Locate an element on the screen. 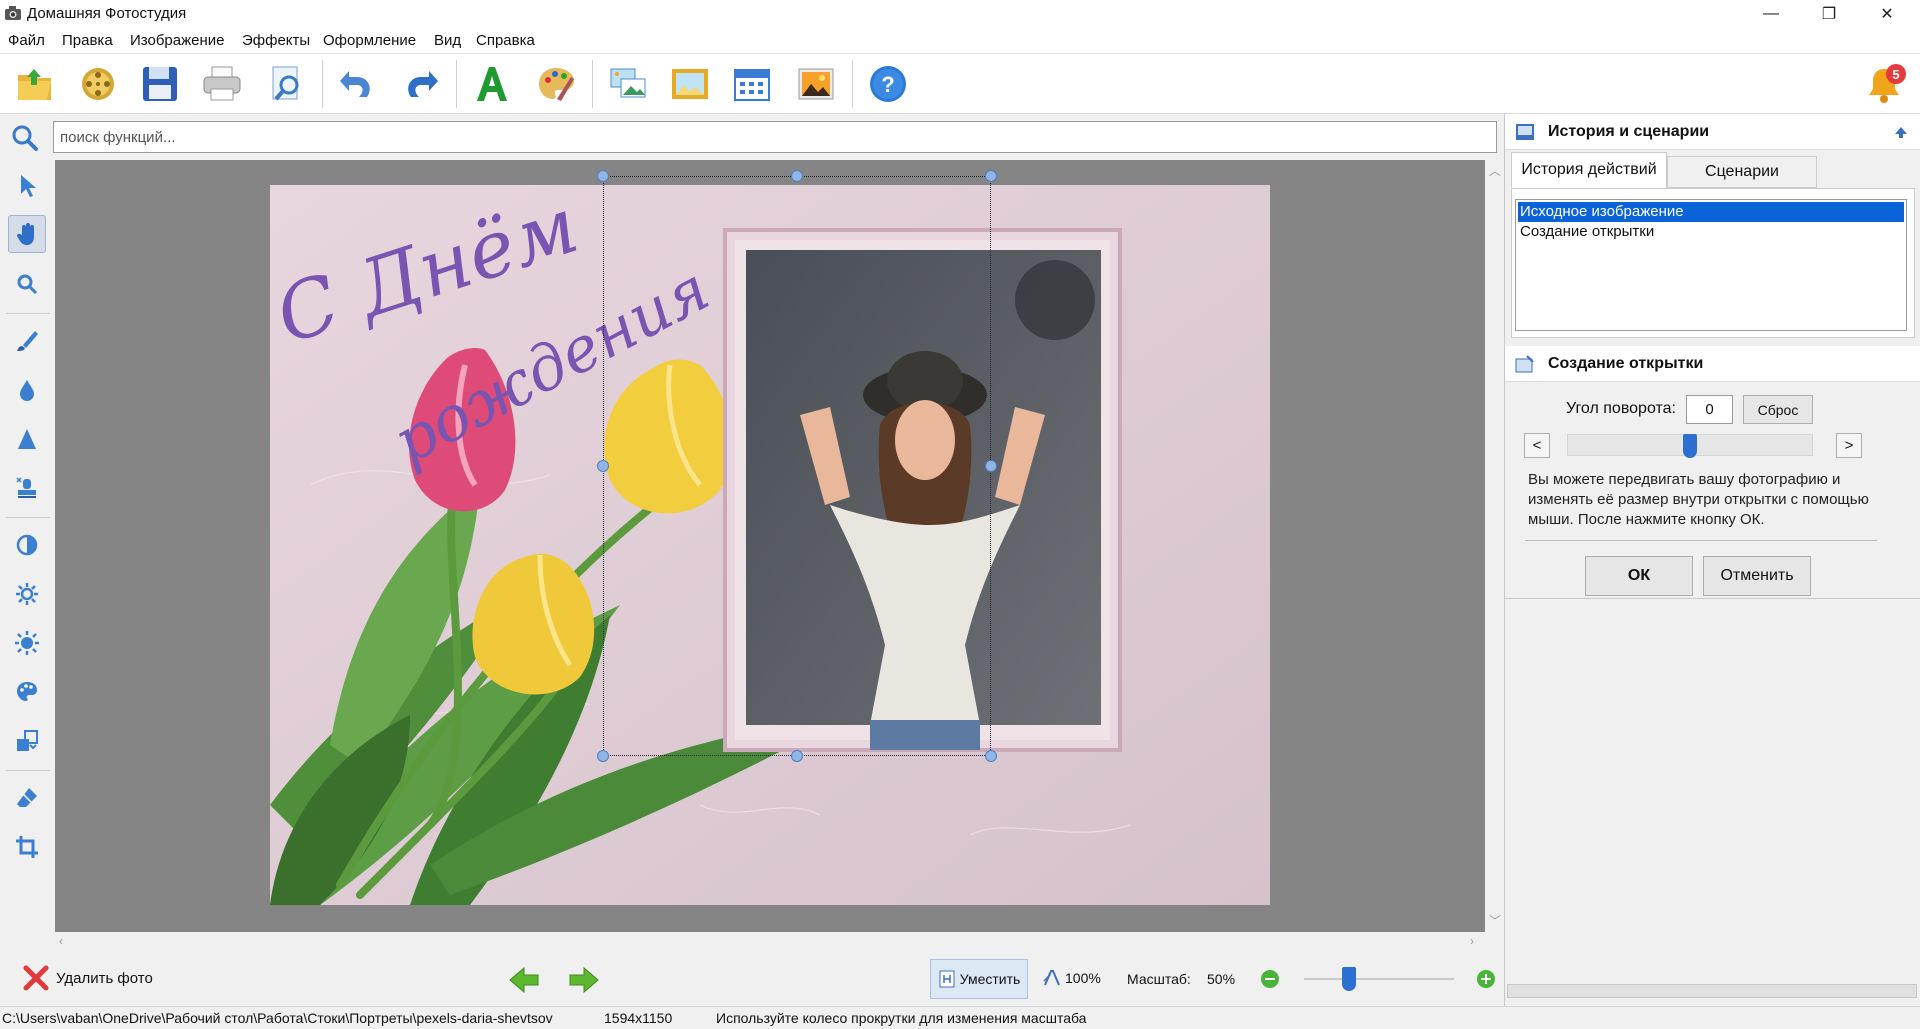  zoom-in-icon is located at coordinates (1486, 979).